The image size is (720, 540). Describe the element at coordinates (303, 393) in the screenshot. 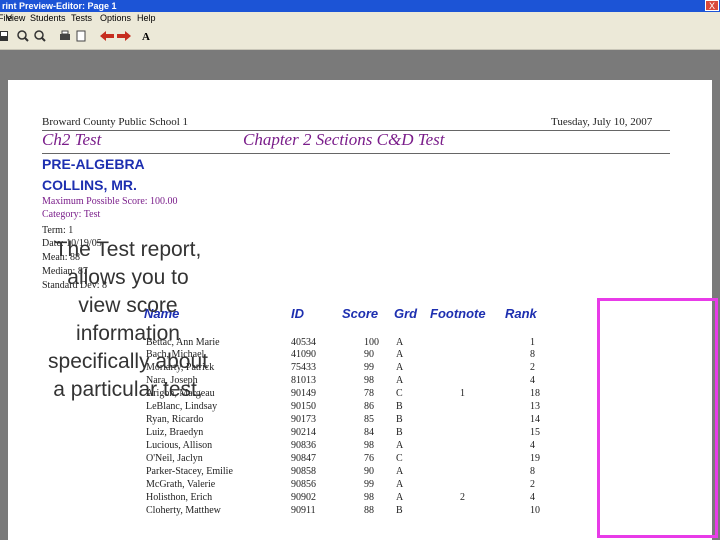

I see `student-id: 90149` at that location.